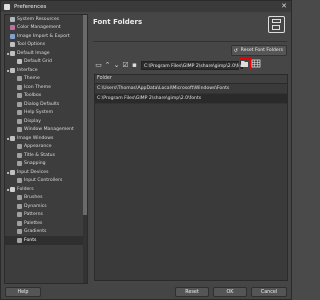 The height and width of the screenshot is (300, 320). Describe the element at coordinates (284, 6) in the screenshot. I see `close-icon: ✕` at that location.